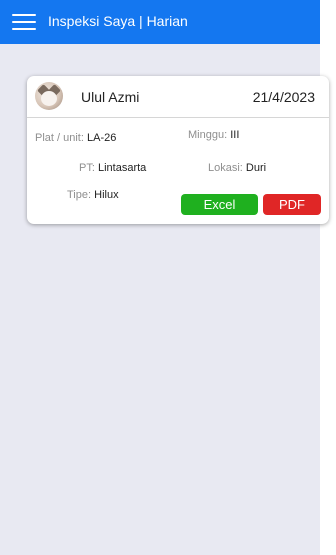 The width and height of the screenshot is (336, 555). Describe the element at coordinates (224, 168) in the screenshot. I see `field-lokasi-label: Lokasi` at that location.